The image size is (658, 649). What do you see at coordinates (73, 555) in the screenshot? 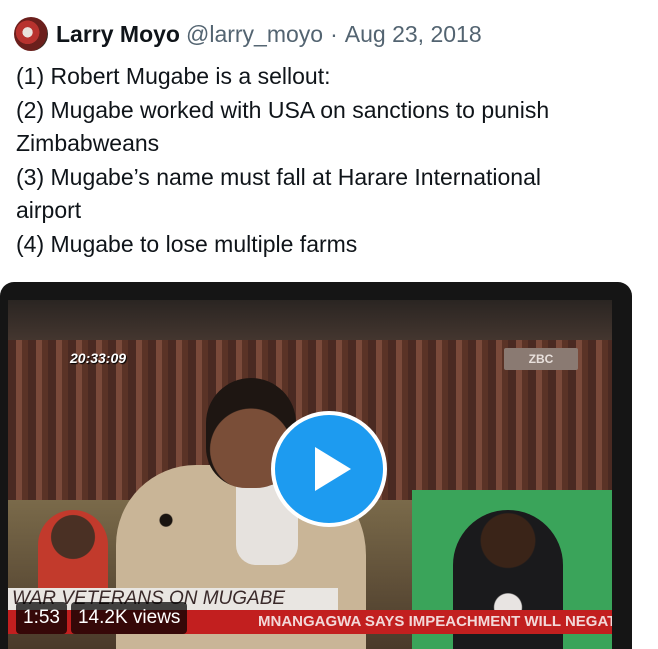
I see `scene-man` at bounding box center [73, 555].